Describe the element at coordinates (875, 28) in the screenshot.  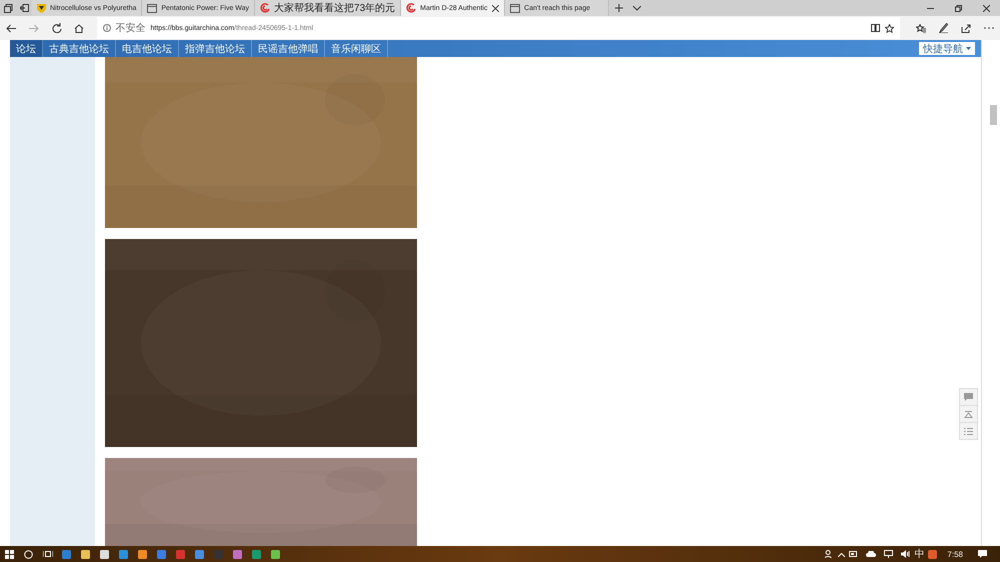
I see `reading-view-icon` at that location.